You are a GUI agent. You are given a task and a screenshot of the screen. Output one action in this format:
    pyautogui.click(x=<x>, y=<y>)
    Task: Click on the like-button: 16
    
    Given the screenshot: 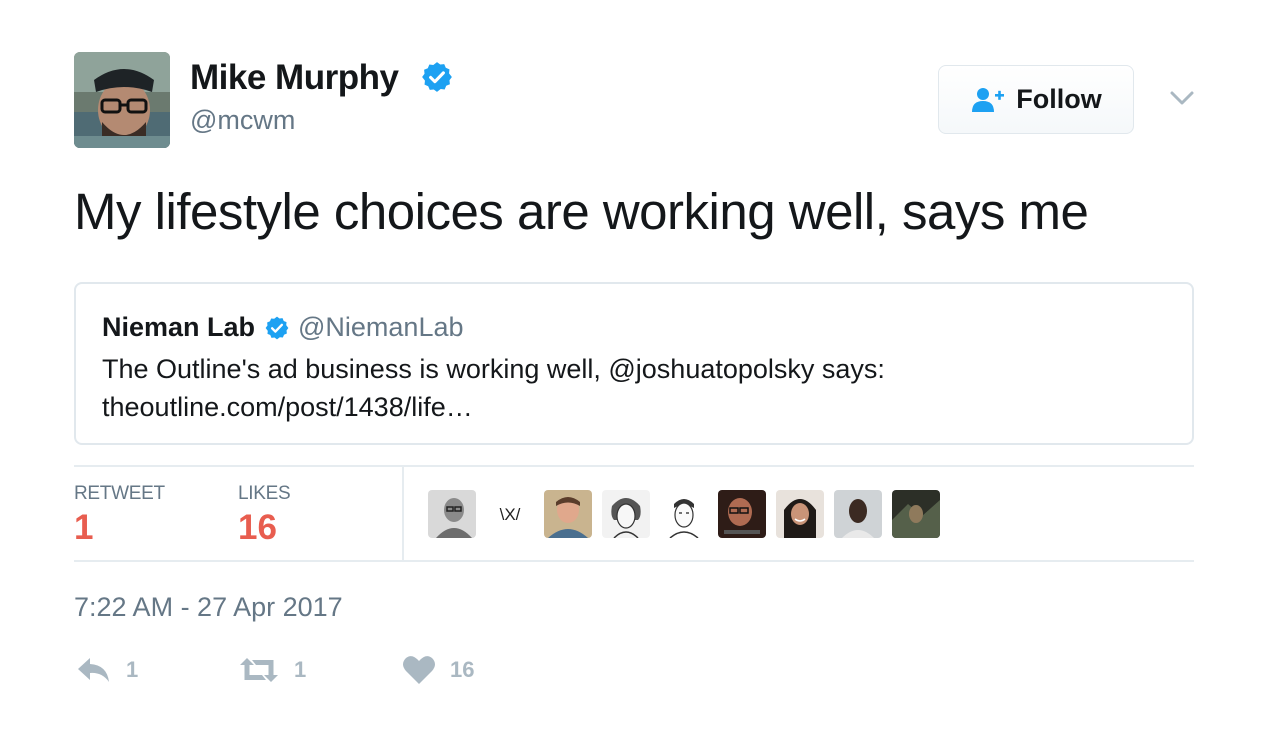 What is the action you would take?
    pyautogui.click(x=438, y=670)
    